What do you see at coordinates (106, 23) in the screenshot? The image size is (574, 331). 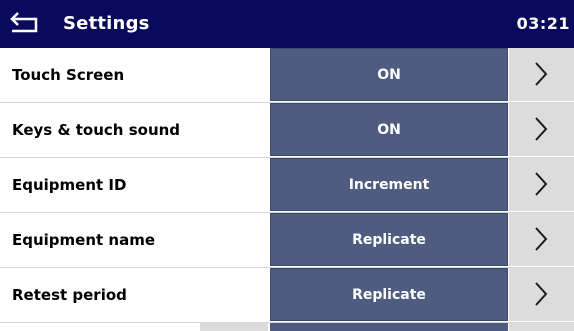 I see `page-title: Settings` at bounding box center [106, 23].